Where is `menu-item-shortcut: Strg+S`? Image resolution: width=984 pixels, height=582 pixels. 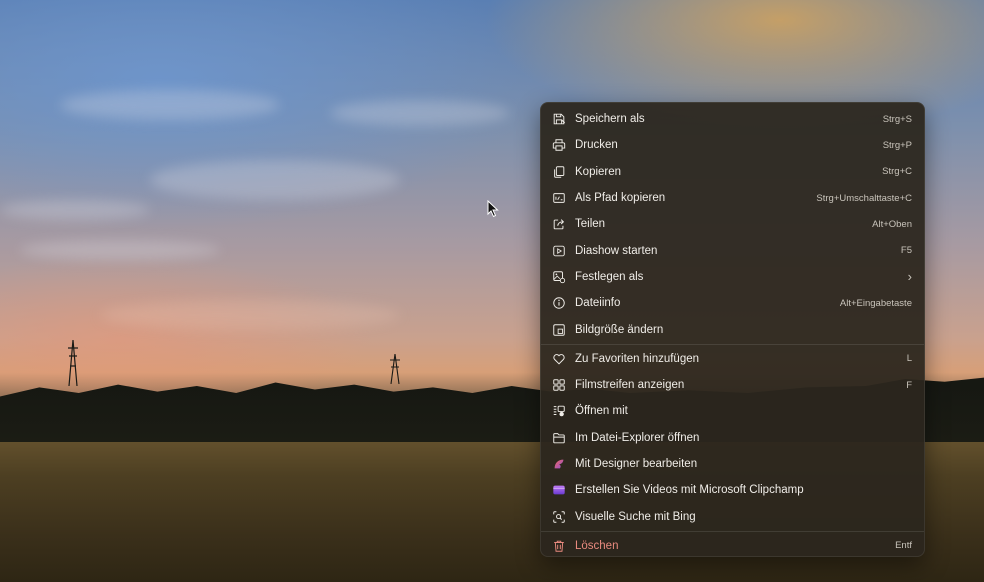 menu-item-shortcut: Strg+S is located at coordinates (897, 119).